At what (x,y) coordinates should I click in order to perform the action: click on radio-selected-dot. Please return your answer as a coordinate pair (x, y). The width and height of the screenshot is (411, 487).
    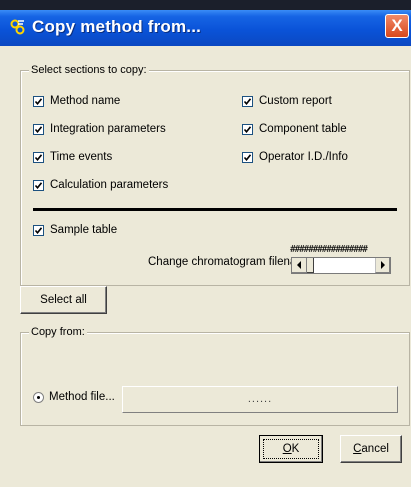
    Looking at the image, I should click on (38, 397).